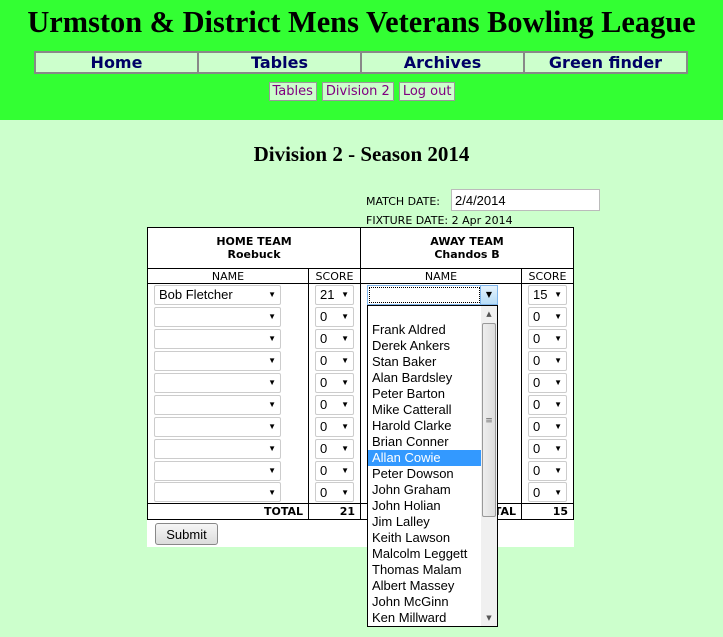 Image resolution: width=723 pixels, height=637 pixels. What do you see at coordinates (425, 506) in the screenshot?
I see `dropdown-option: John Holian` at bounding box center [425, 506].